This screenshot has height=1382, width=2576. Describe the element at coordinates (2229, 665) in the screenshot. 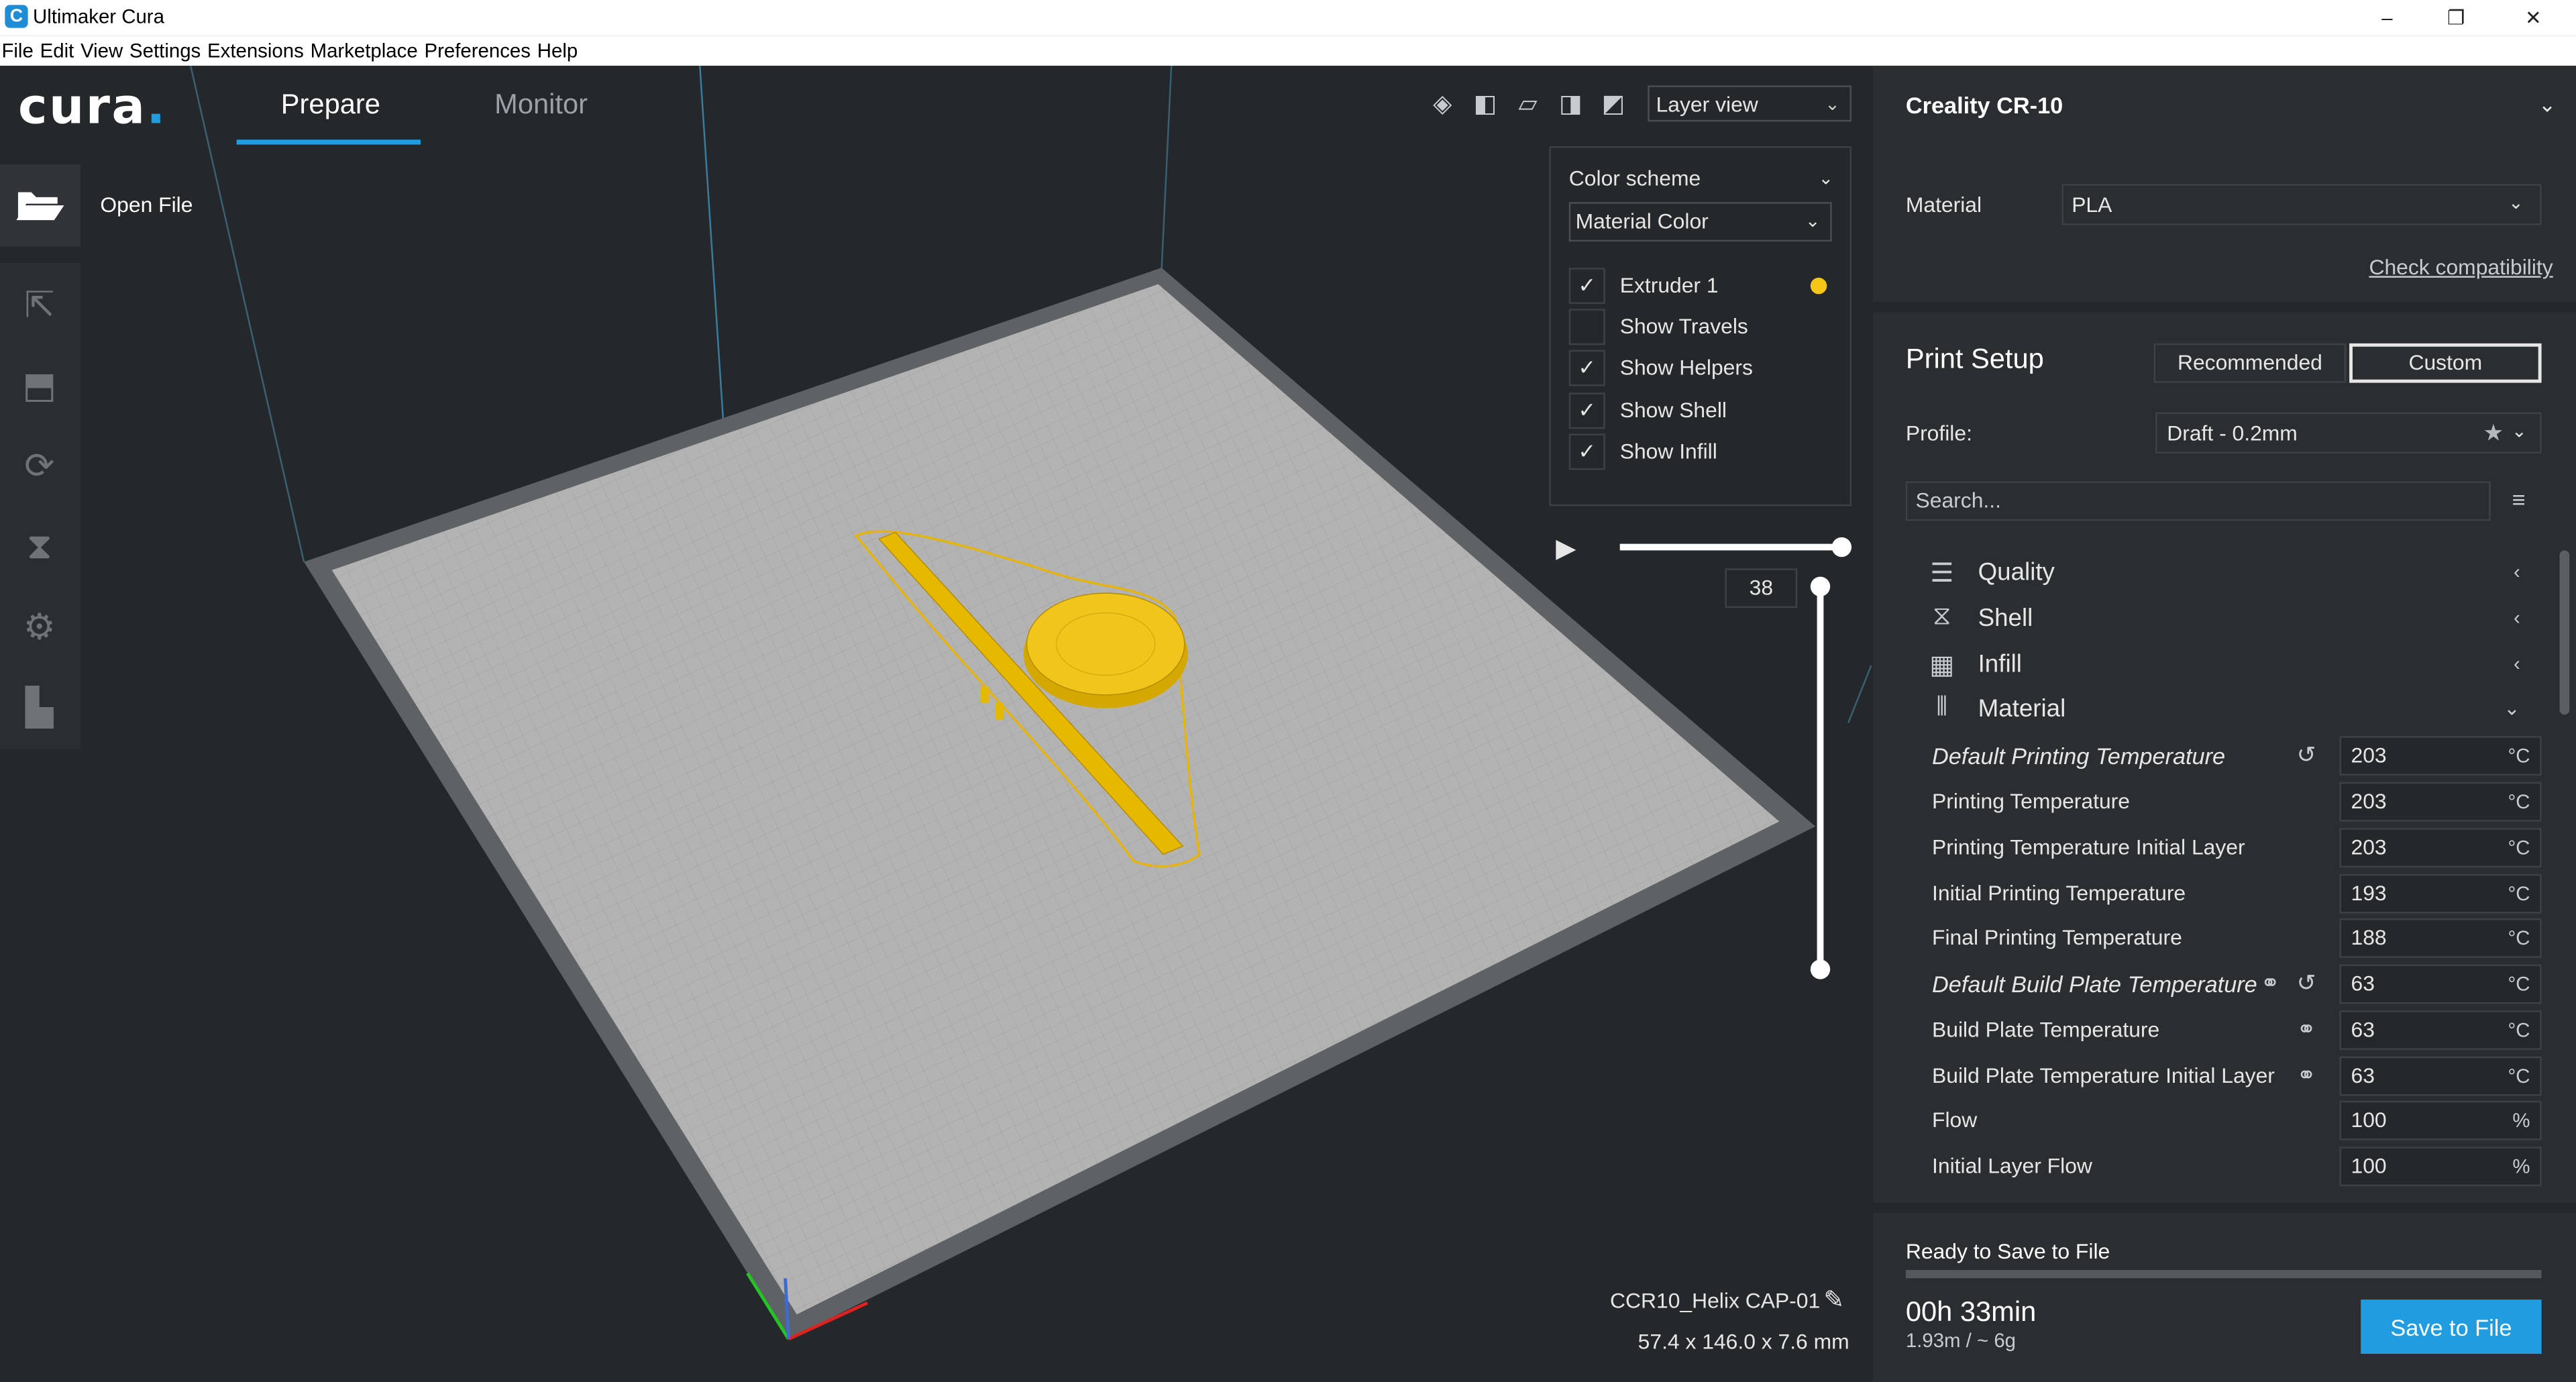

I see `category-infill: ▦ Infill ‹` at that location.